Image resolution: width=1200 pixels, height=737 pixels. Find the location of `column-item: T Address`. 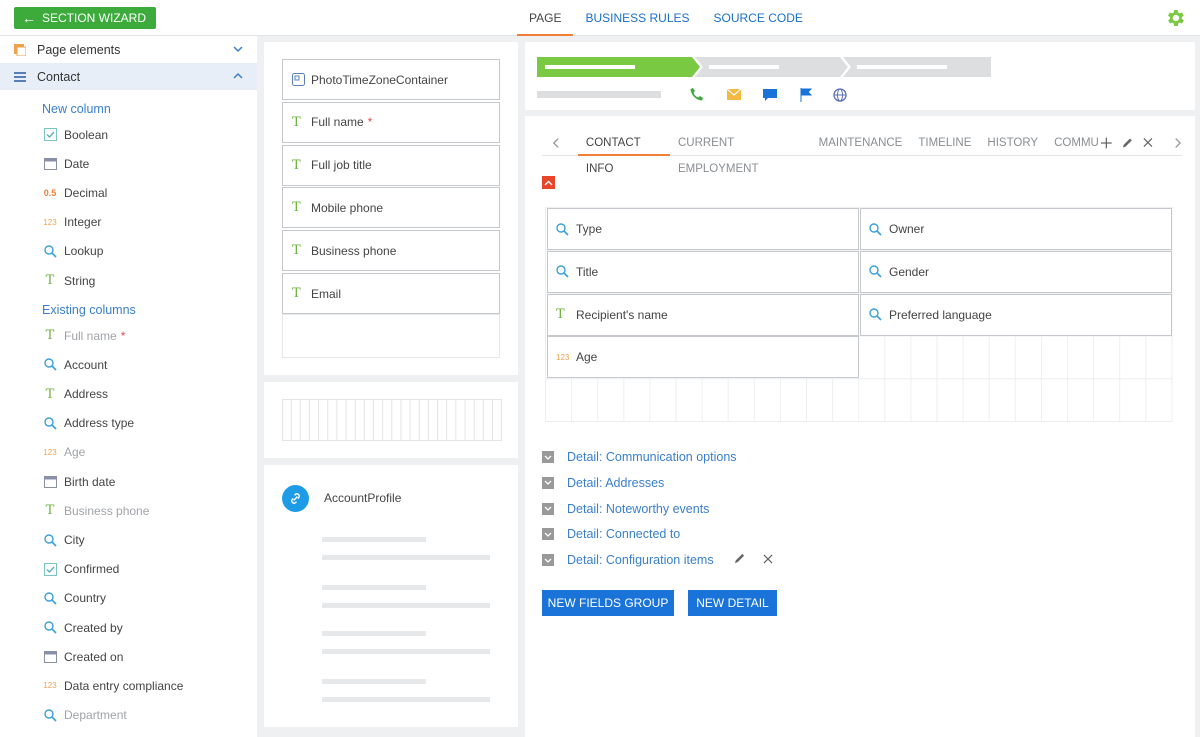

column-item: T Address is located at coordinates (128, 394).